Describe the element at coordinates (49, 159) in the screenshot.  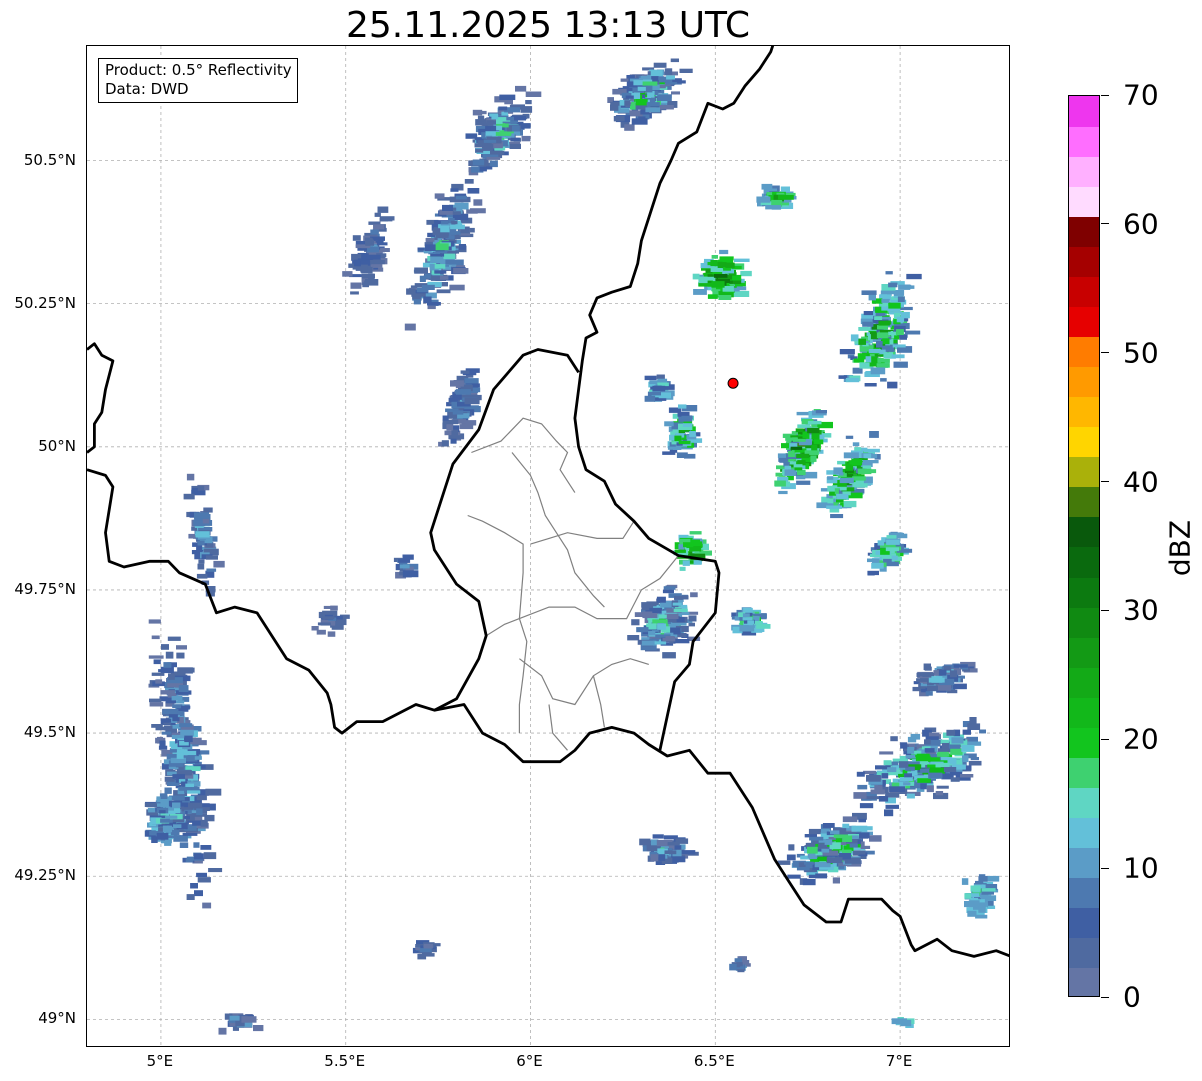
I see `lat-tick-label: 50.5°N` at that location.